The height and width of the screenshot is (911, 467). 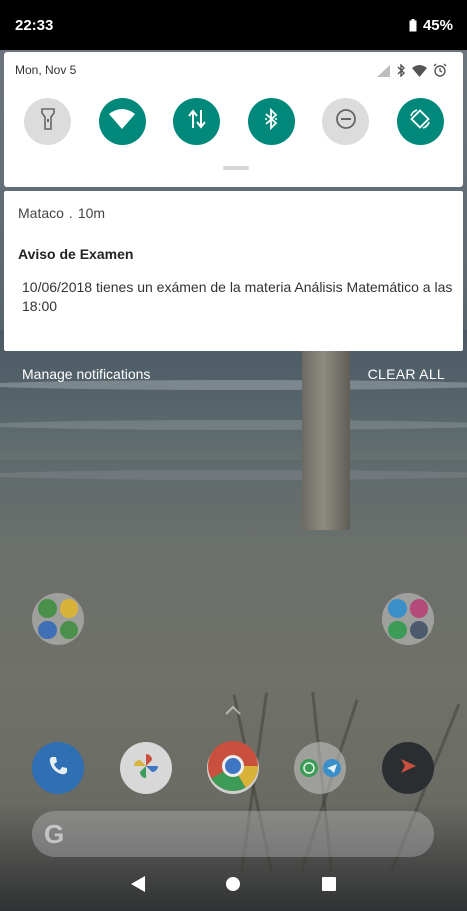 I want to click on photos-icon, so click(x=146, y=768).